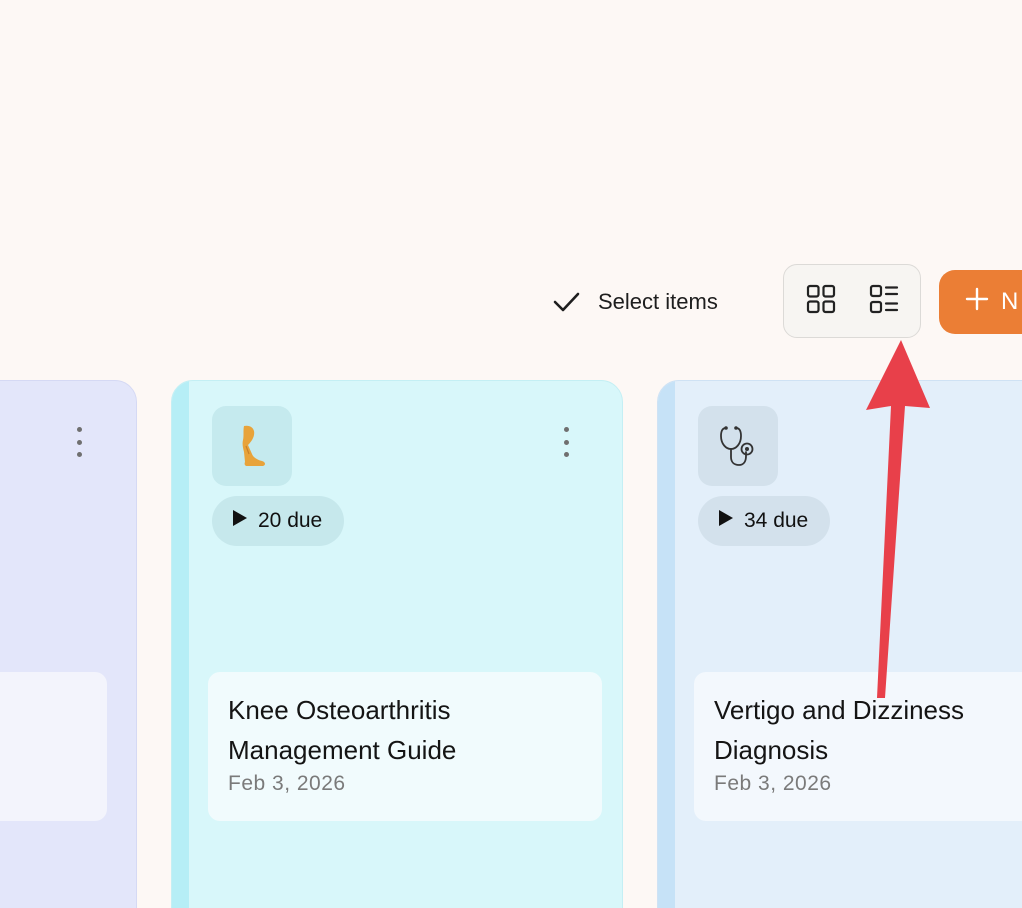  I want to click on list-icon, so click(884, 301).